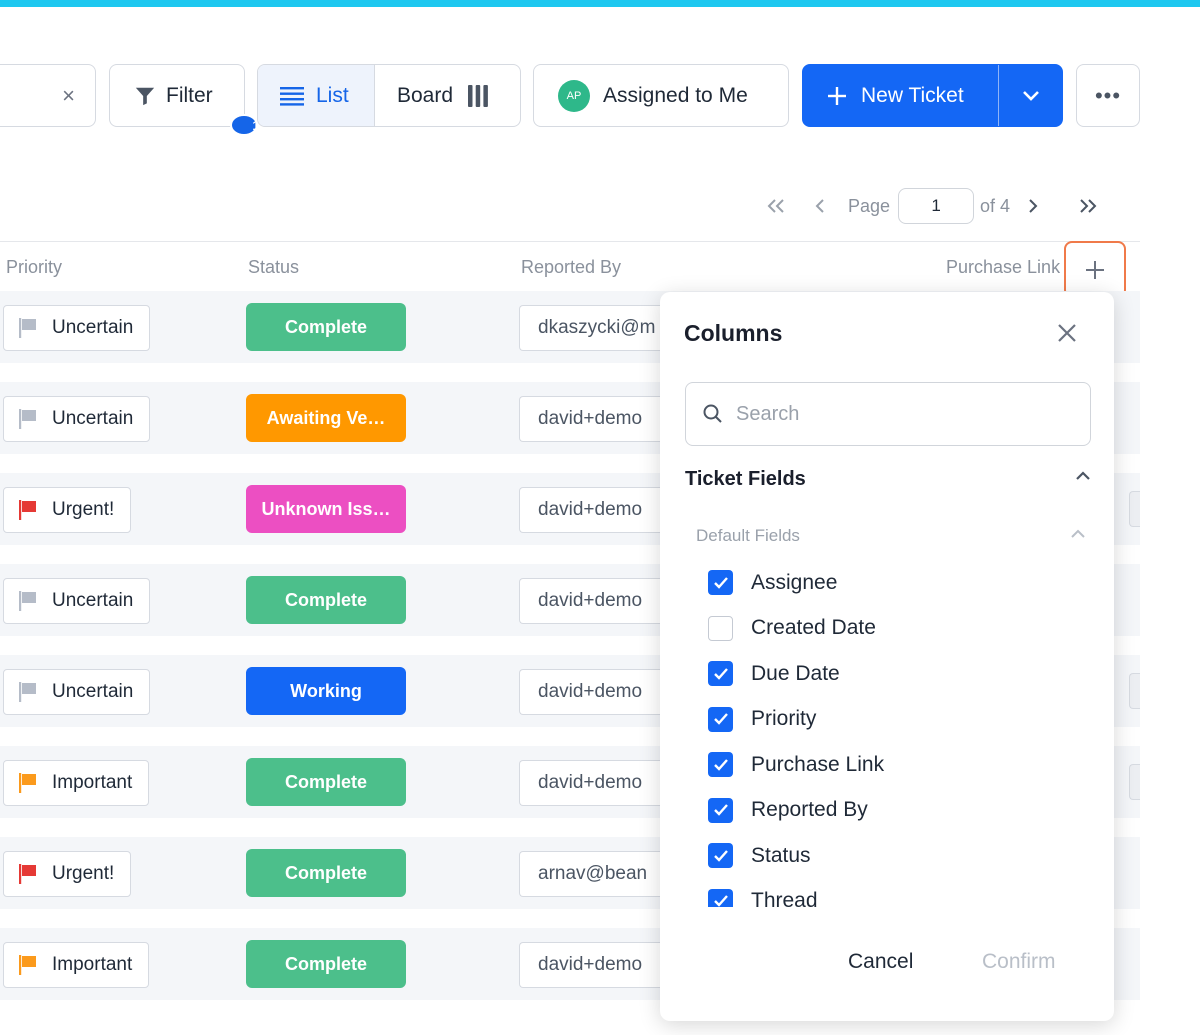  I want to click on new-ticket-button: New Ticket, so click(901, 95).